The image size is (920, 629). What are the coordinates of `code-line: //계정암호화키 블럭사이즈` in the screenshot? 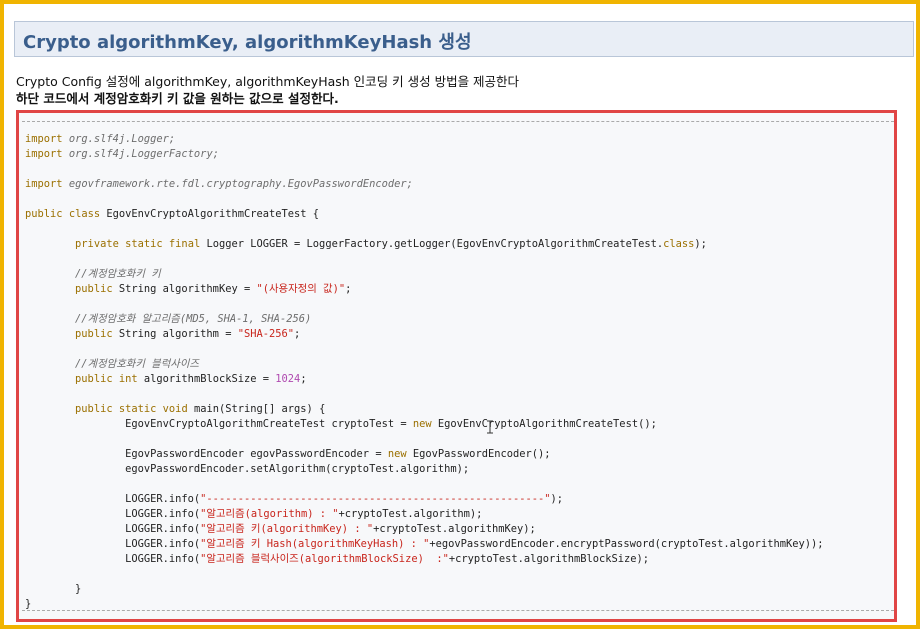 It's located at (137, 364).